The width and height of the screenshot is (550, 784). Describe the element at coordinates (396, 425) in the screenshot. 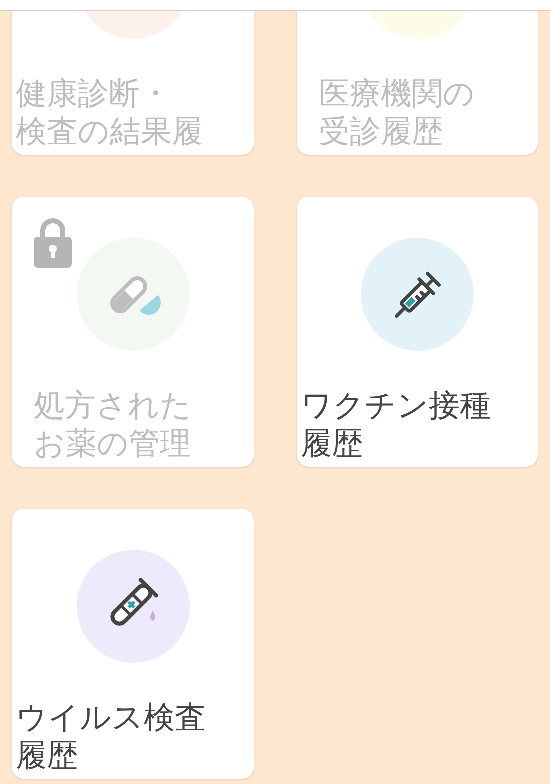

I see `card-title: ワクチン接種 履歴` at that location.